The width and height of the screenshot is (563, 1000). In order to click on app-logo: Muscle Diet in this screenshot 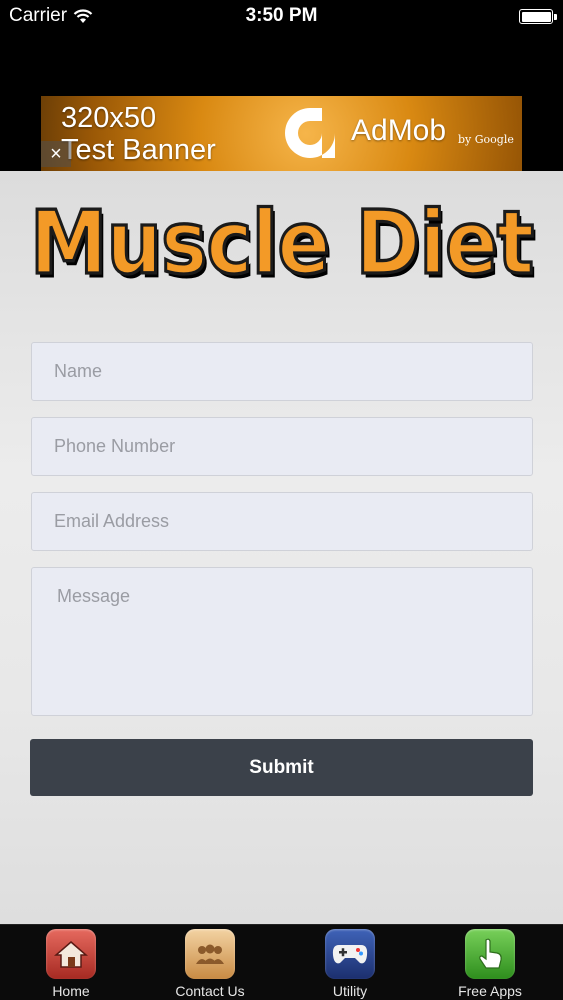, I will do `click(281, 244)`.